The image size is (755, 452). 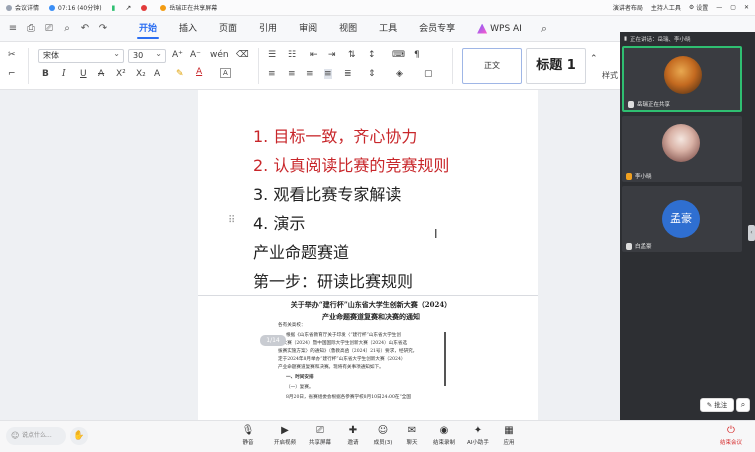 I want to click on tab-references: 引用, so click(x=268, y=29).